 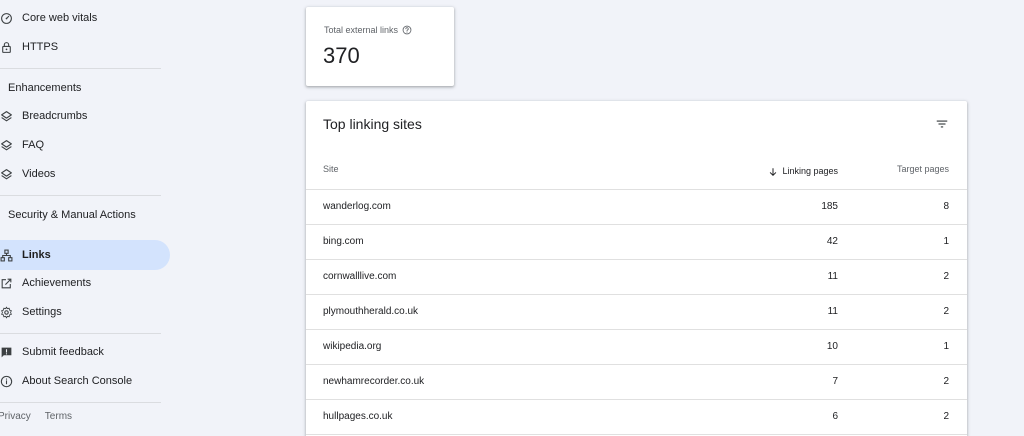 I want to click on cell-site: wikipedia.org, so click(x=352, y=346).